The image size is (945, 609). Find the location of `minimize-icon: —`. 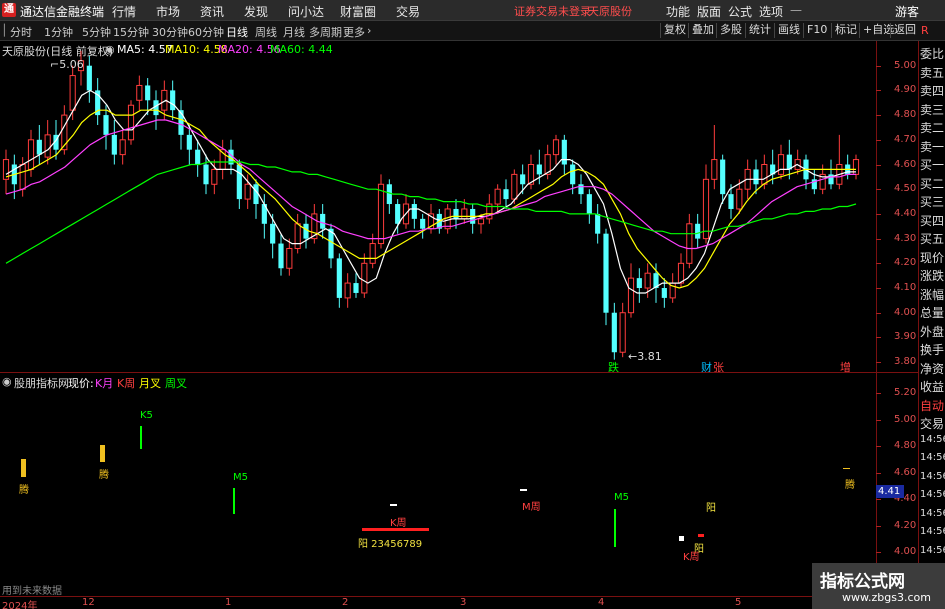

minimize-icon: — is located at coordinates (796, 10).